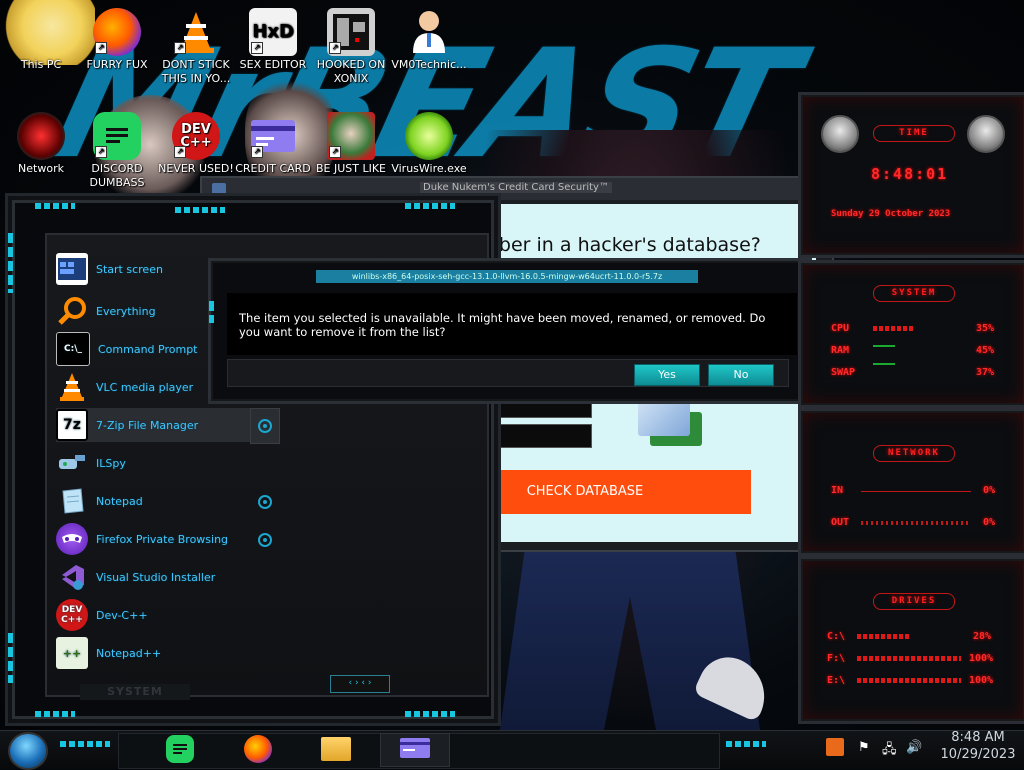 This screenshot has height=770, width=1024. Describe the element at coordinates (415, 750) in the screenshot. I see `taskbar-credit-card-button` at that location.